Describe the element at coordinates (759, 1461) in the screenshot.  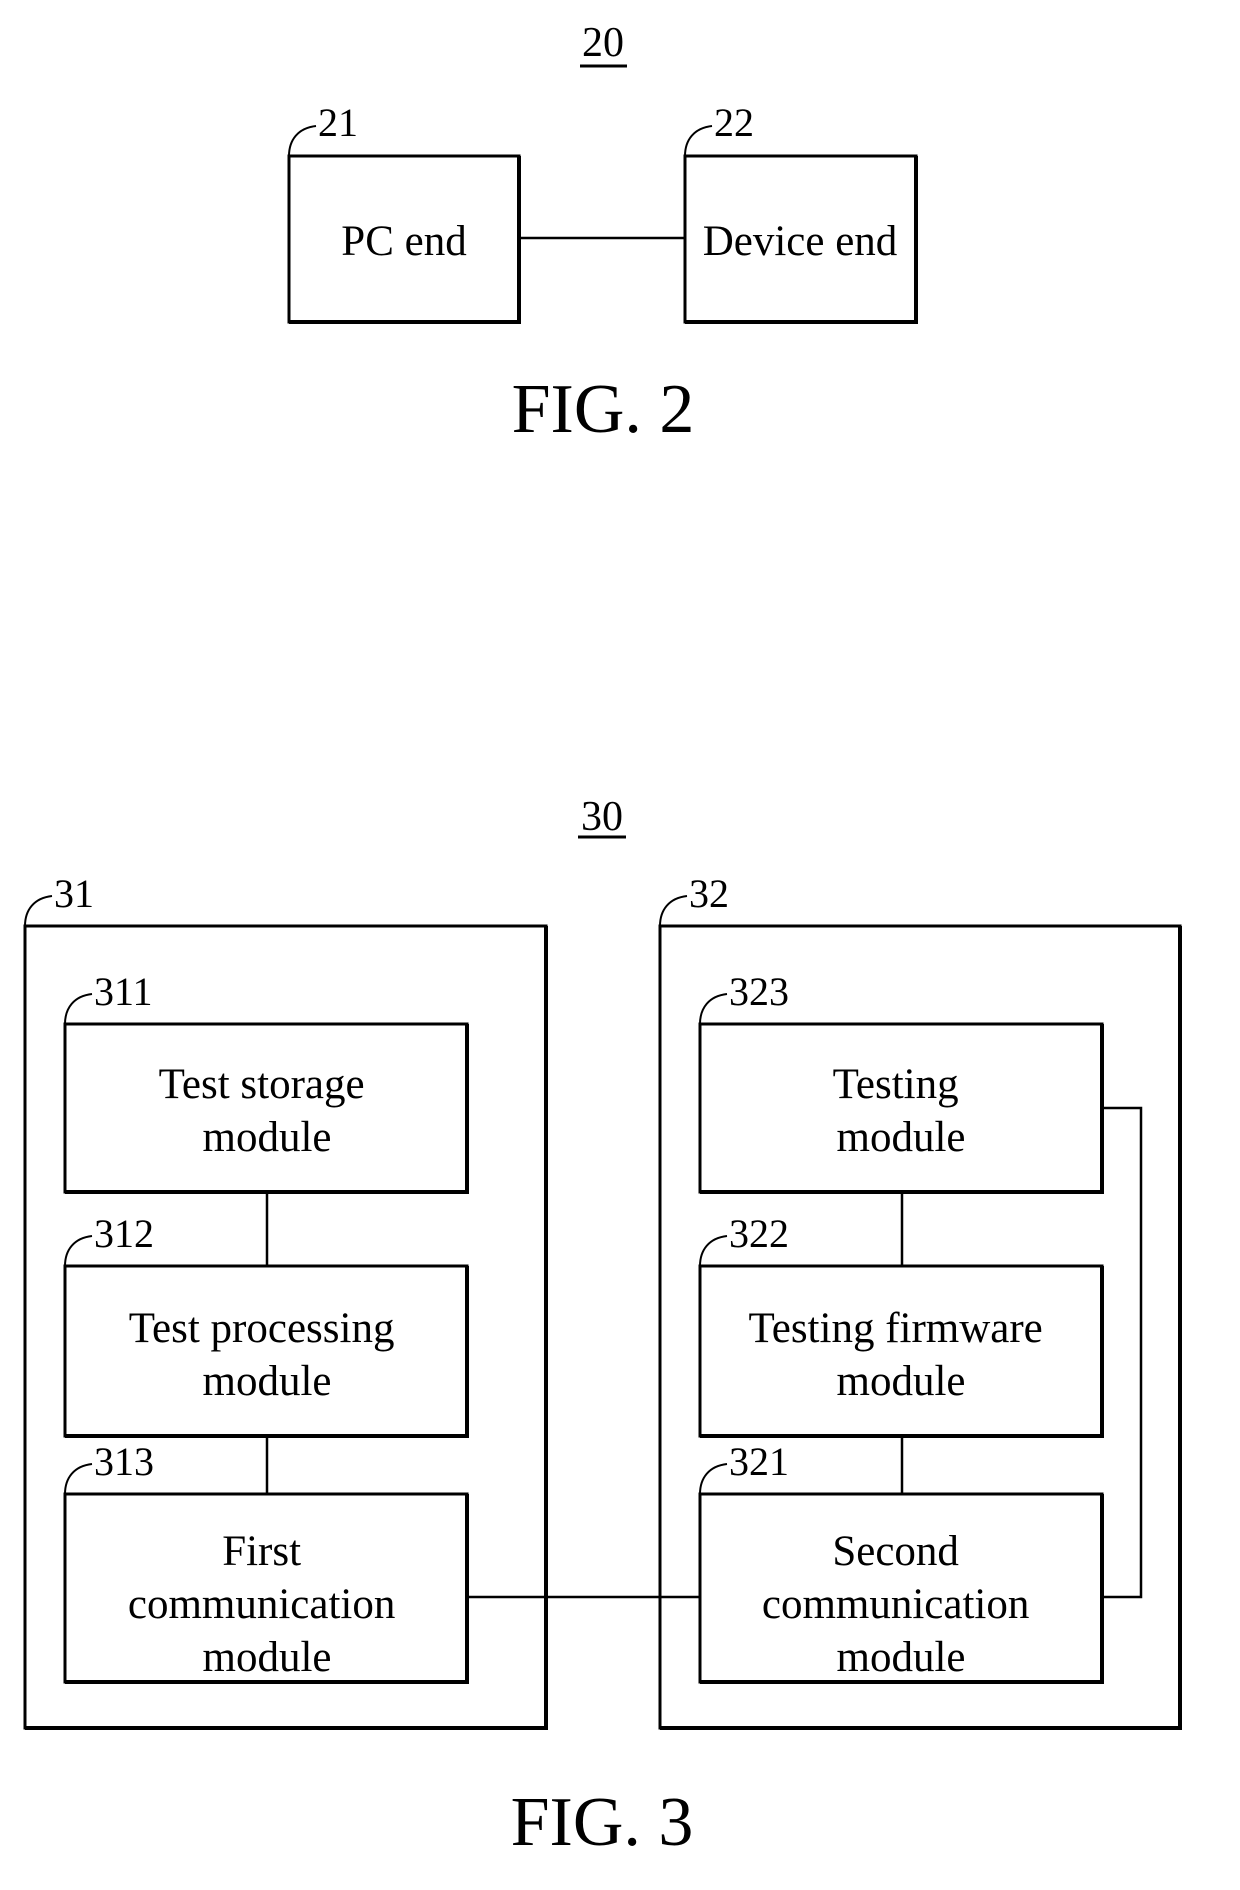
I see `ref-label-321: 321` at that location.